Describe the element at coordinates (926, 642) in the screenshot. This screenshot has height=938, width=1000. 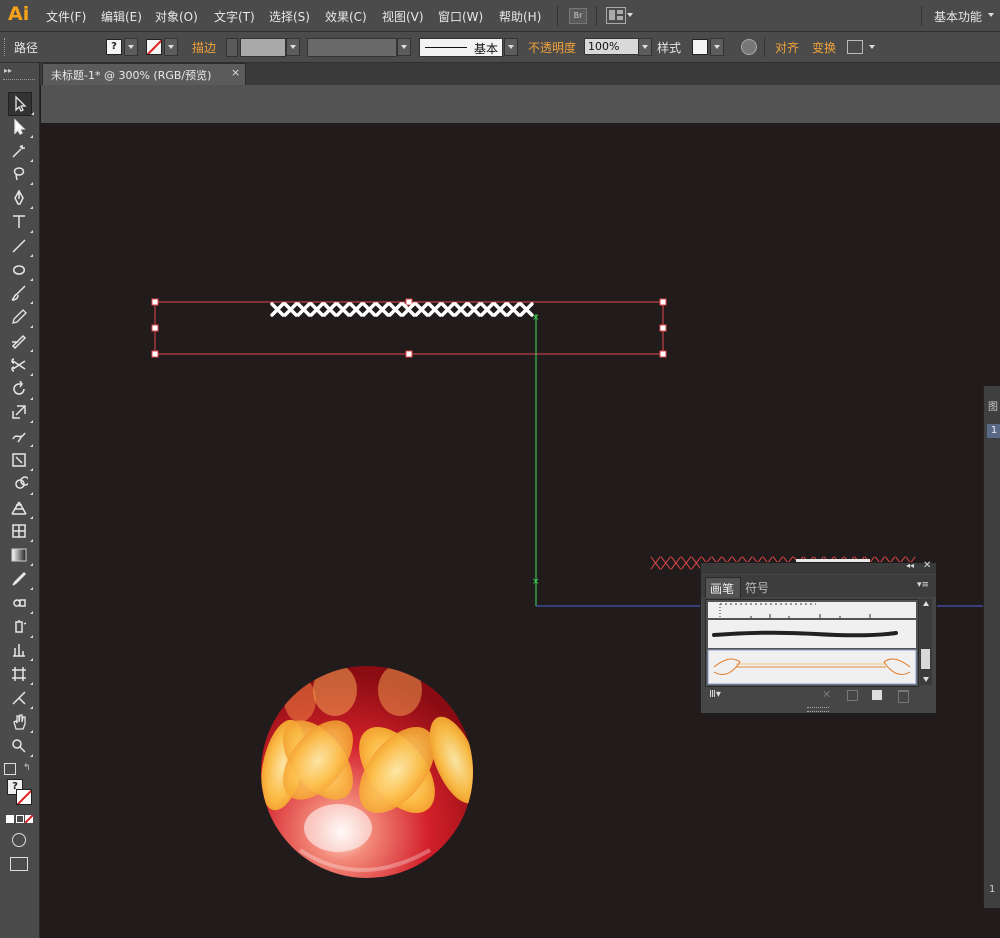
I see `brush-list-scrollbar` at that location.